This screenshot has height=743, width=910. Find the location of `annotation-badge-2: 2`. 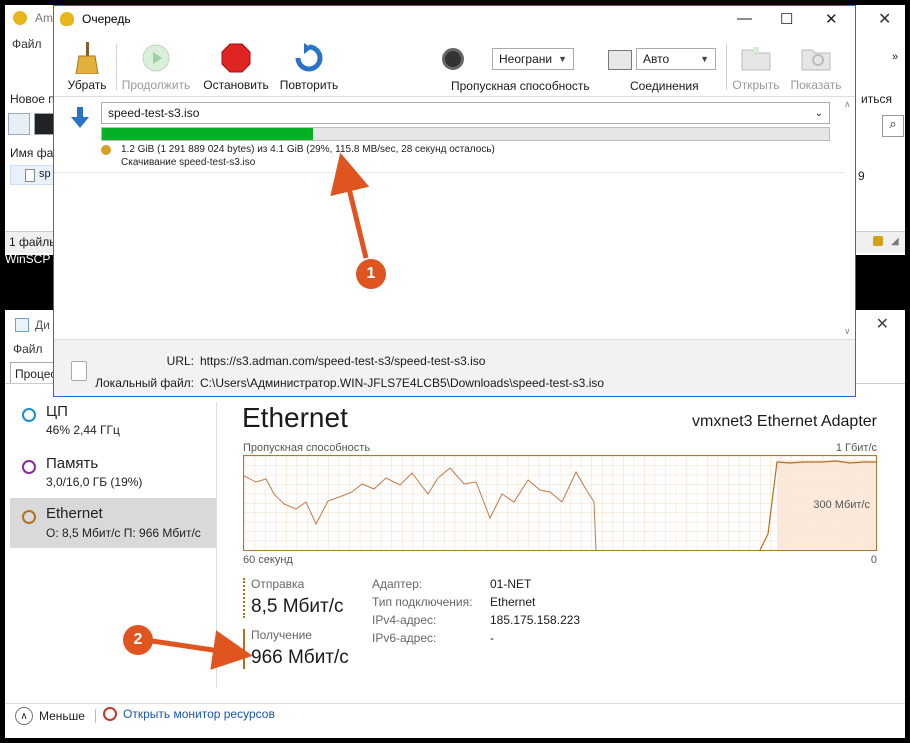

annotation-badge-2: 2 is located at coordinates (138, 640).